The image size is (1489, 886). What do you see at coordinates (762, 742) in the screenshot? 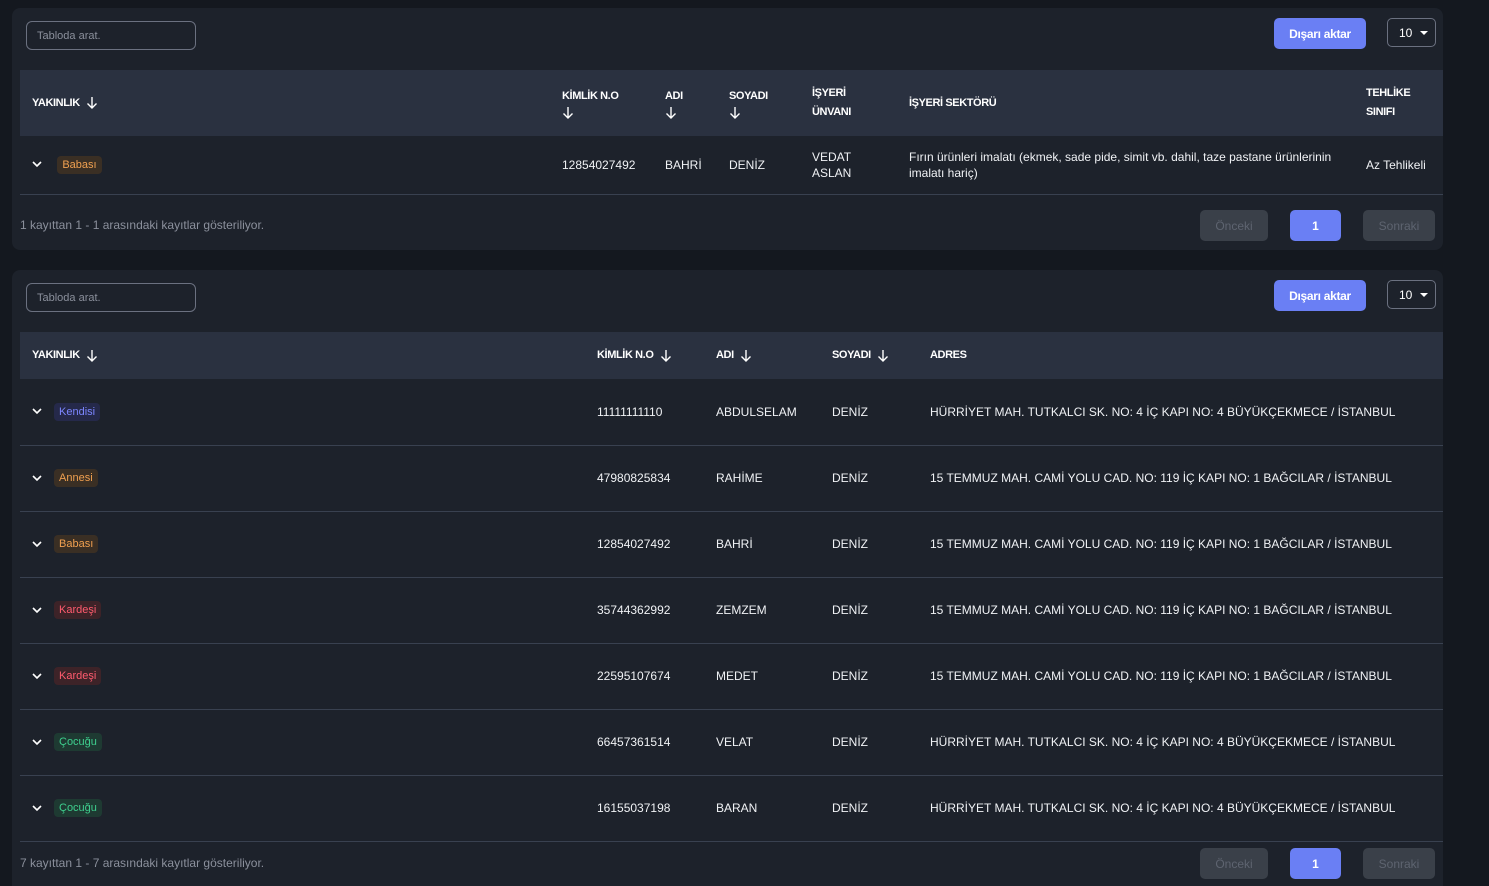
I see `cell-adi: VELAT` at bounding box center [762, 742].